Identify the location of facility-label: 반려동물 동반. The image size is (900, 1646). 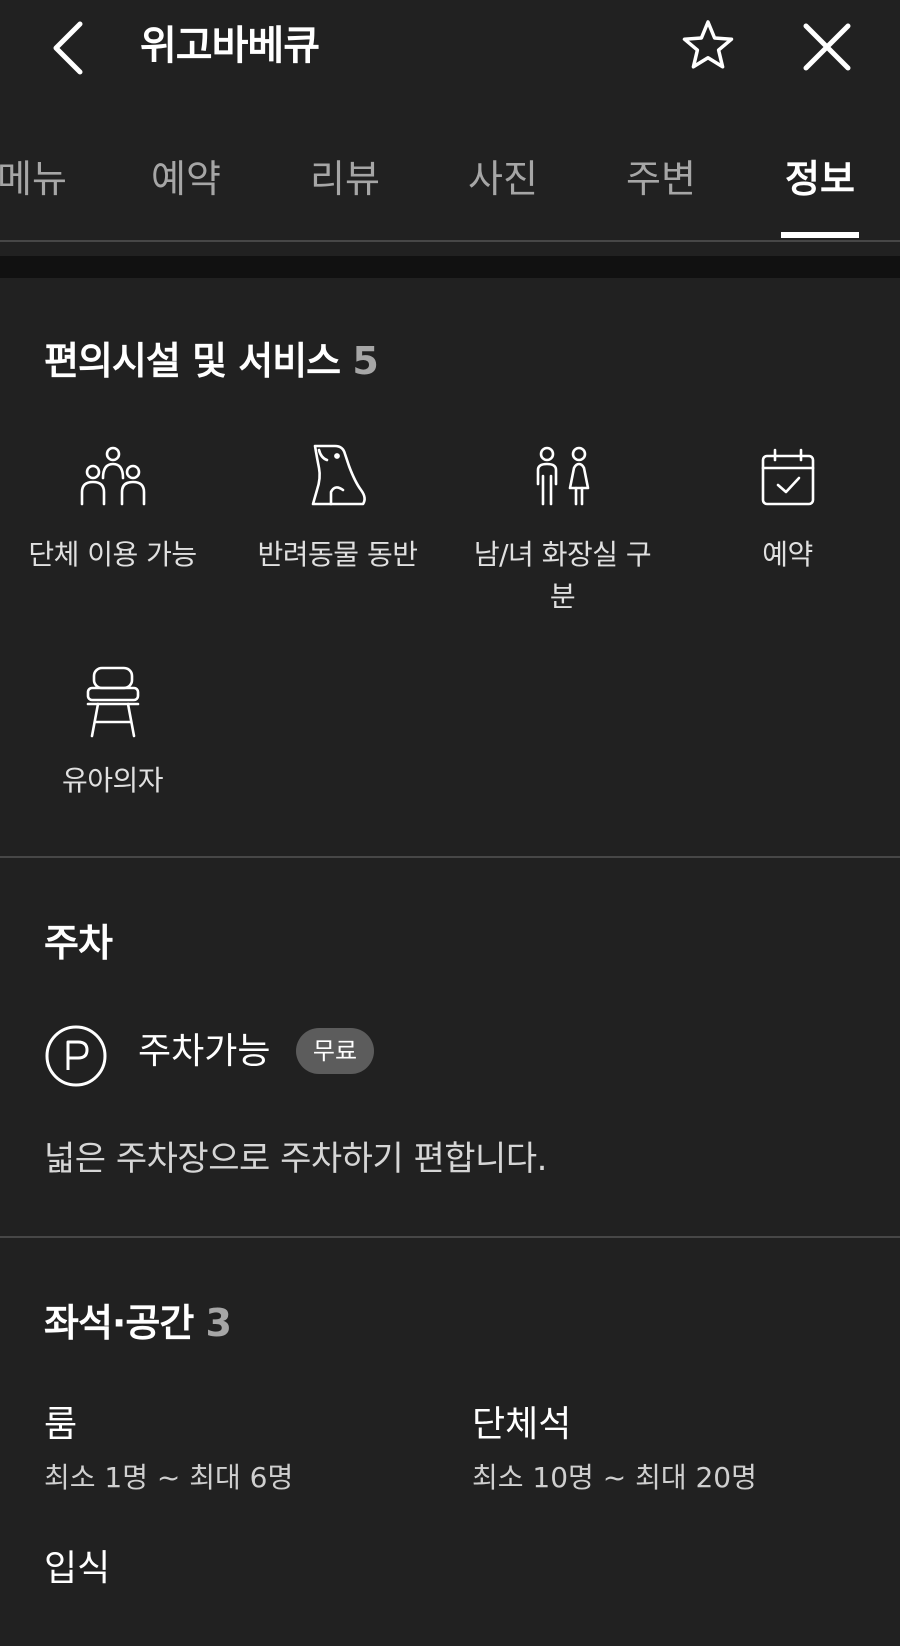
(337, 554).